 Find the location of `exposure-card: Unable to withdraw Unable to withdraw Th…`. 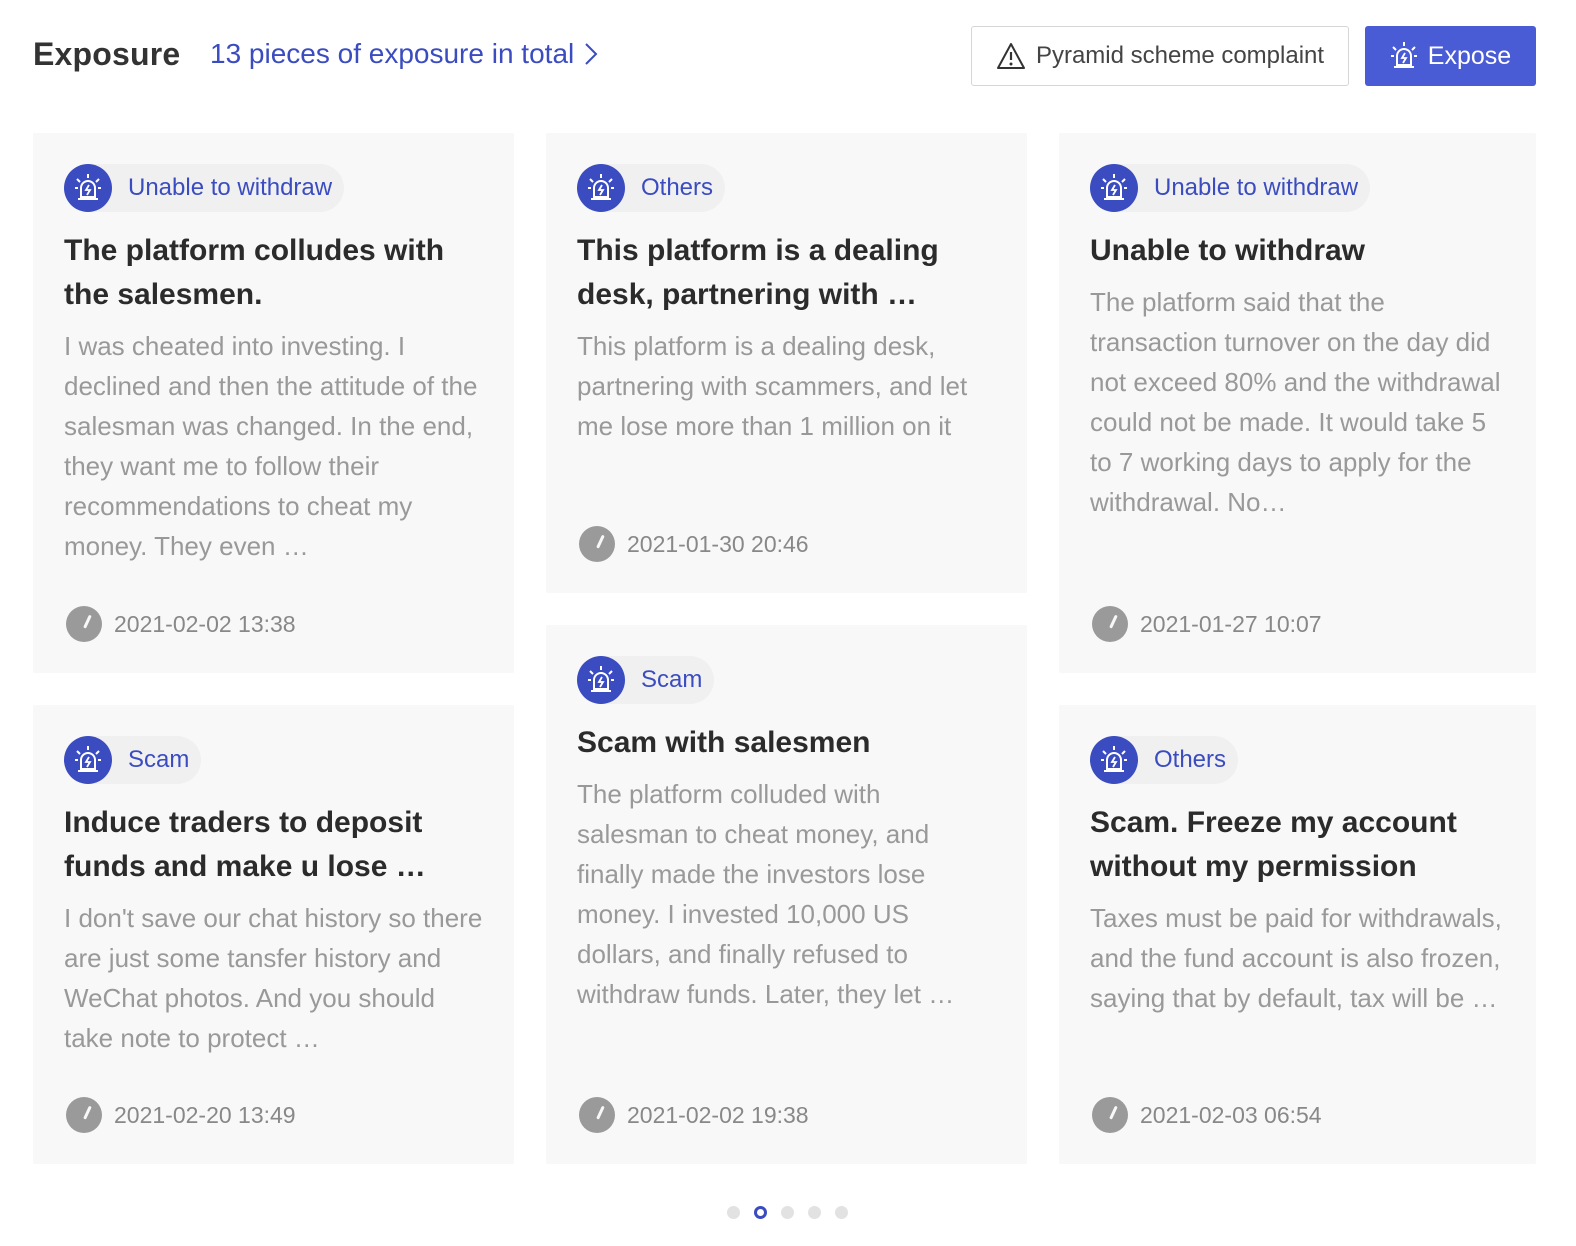

exposure-card: Unable to withdraw Unable to withdraw Th… is located at coordinates (1297, 403).